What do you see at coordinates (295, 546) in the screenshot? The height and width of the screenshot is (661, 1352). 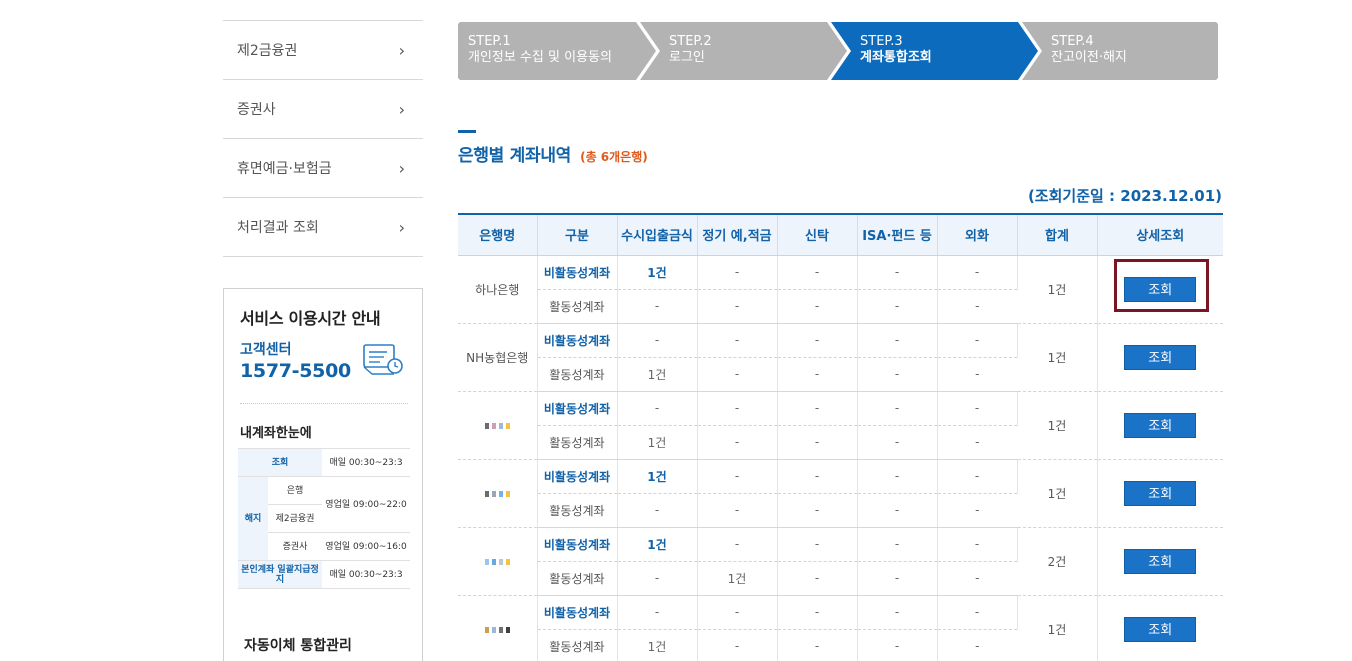 I see `hours-securities-label: 증권사` at bounding box center [295, 546].